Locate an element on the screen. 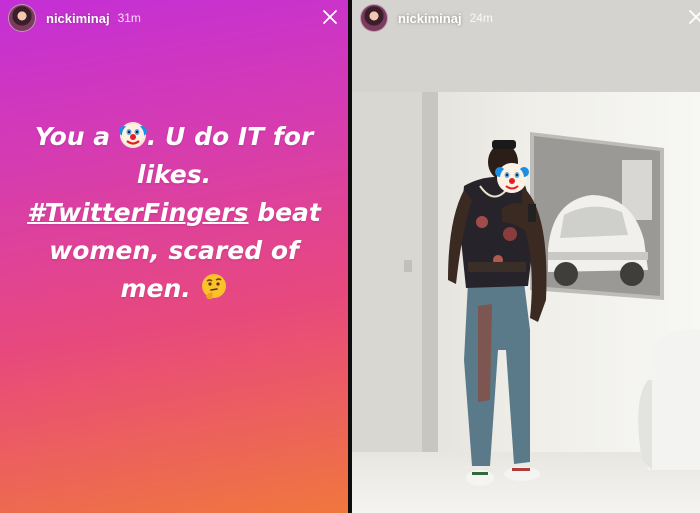  story-text-line: You a . U do IT for is located at coordinates (174, 136).